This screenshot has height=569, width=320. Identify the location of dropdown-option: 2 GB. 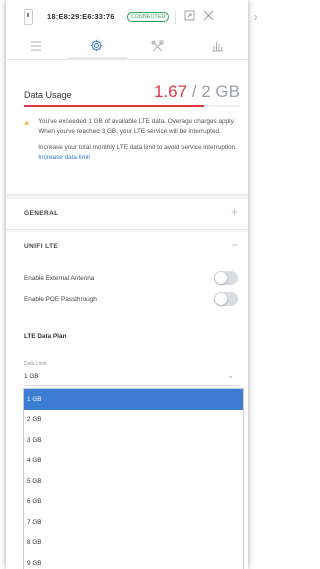
(133, 420).